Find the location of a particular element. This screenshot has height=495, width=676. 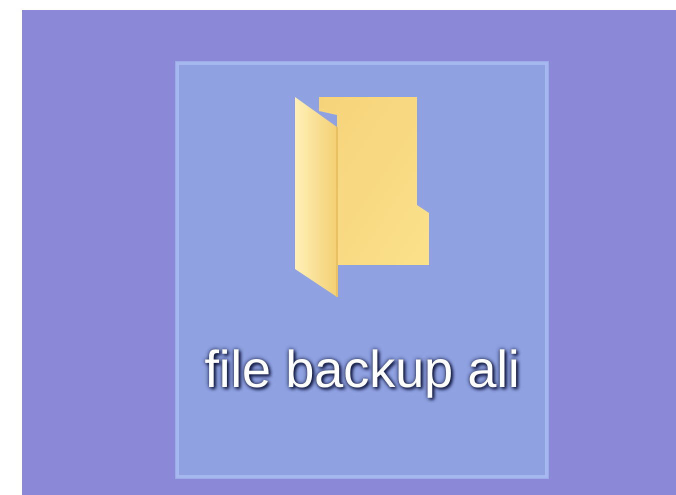

folder-label: file backup ali is located at coordinates (362, 370).